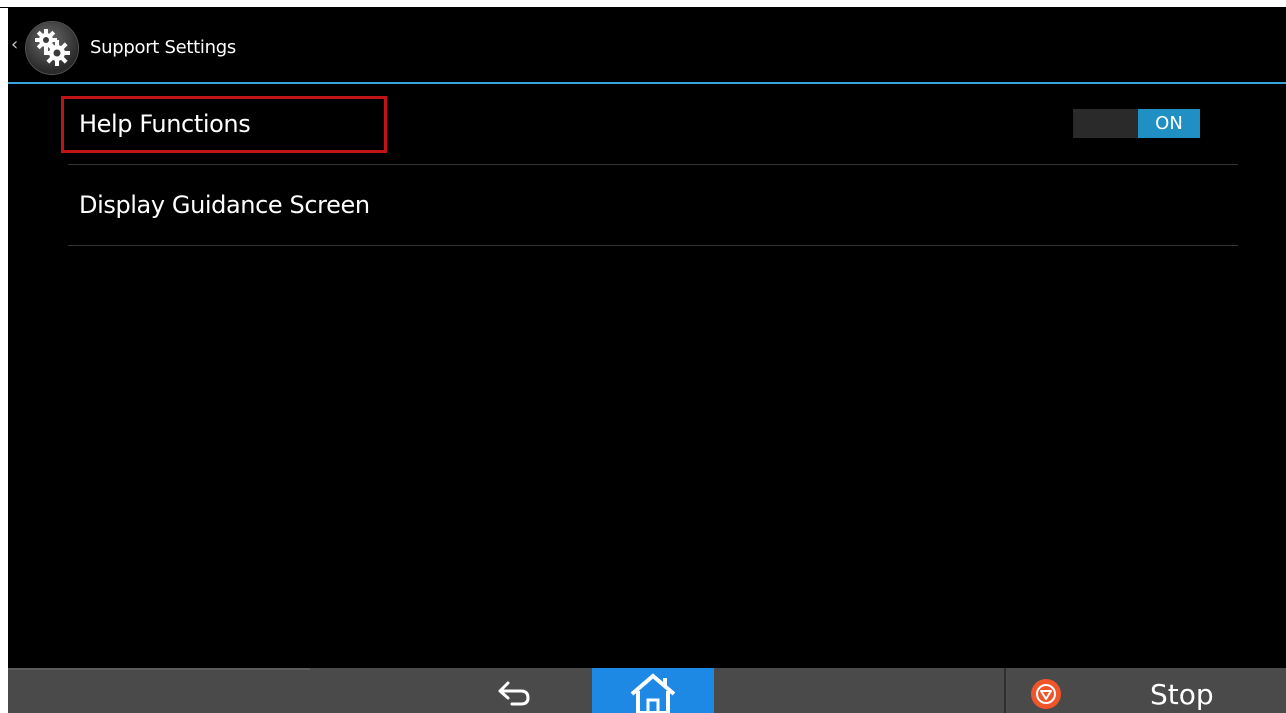  What do you see at coordinates (52, 48) in the screenshot?
I see `gears-icon` at bounding box center [52, 48].